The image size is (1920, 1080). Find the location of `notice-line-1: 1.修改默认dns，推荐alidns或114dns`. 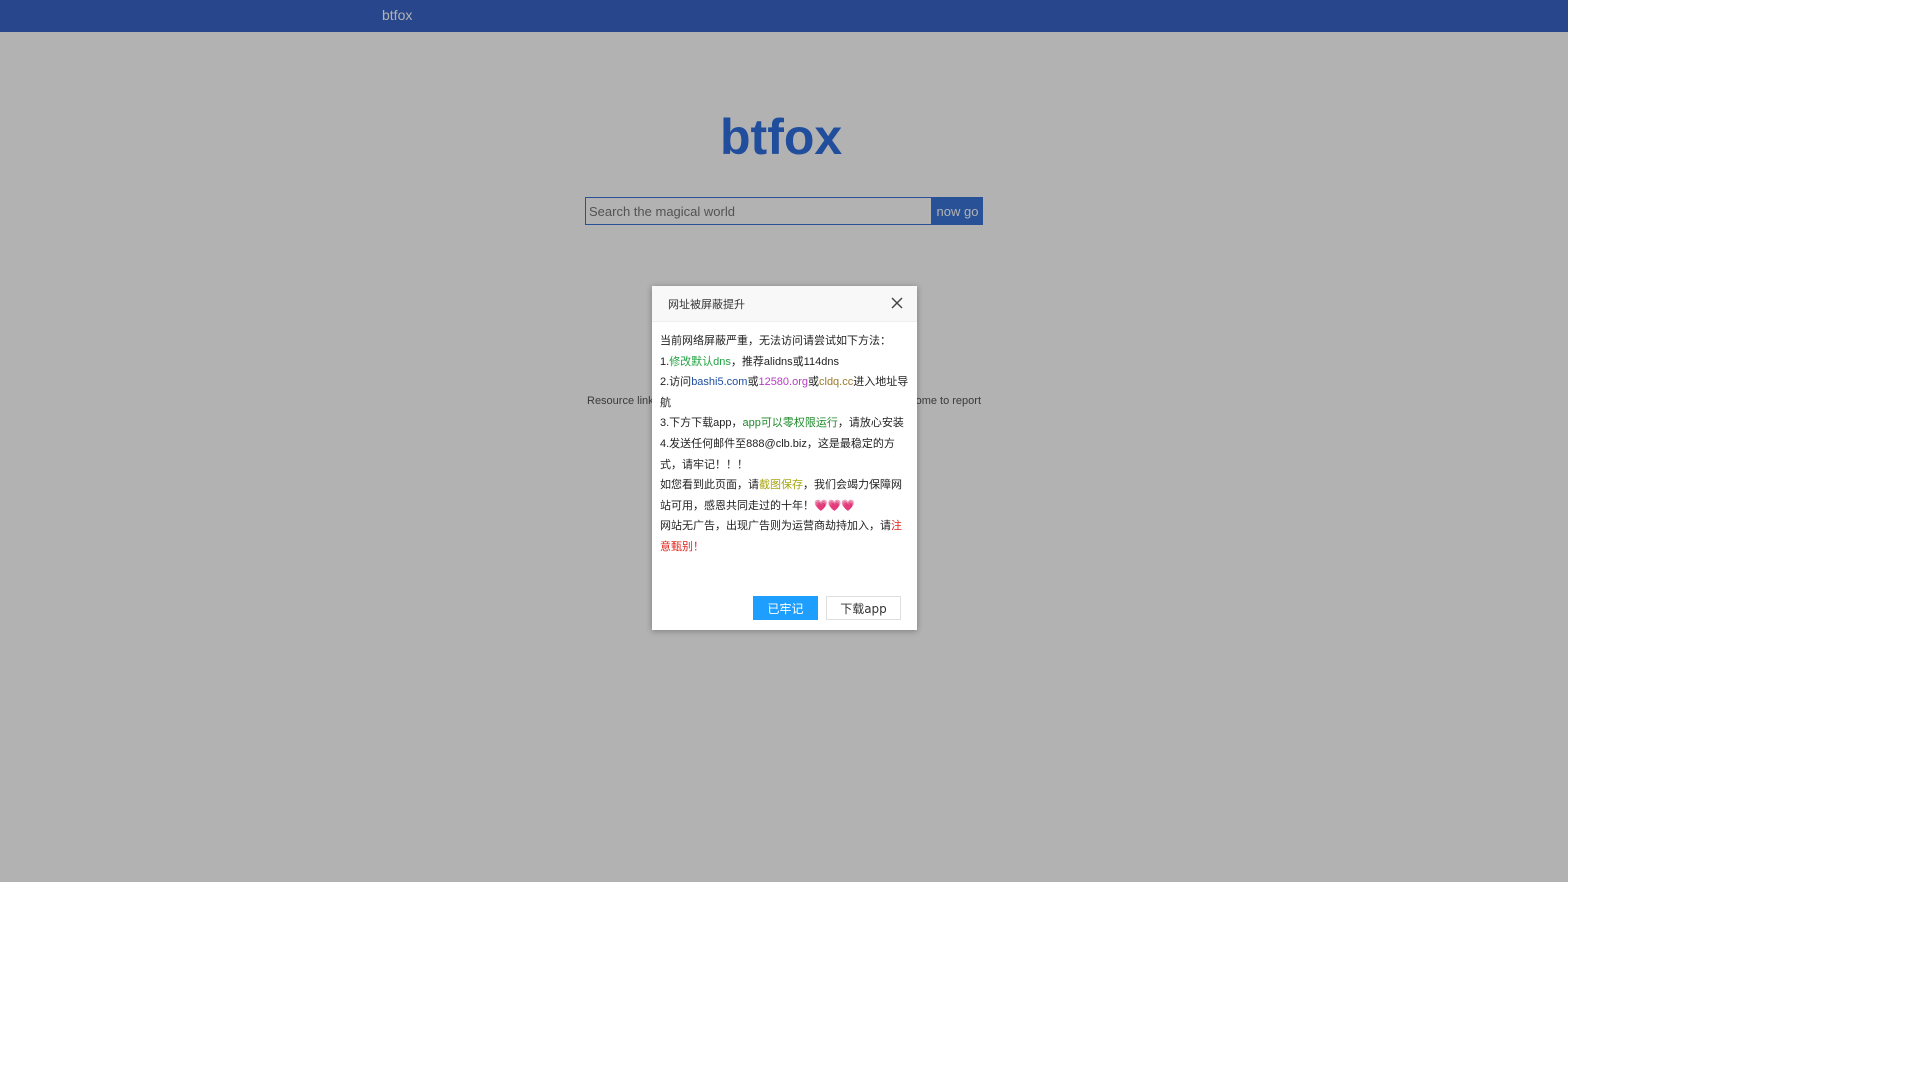

notice-line-1: 1.修改默认dns，推荐alidns或114dns is located at coordinates (785, 362).